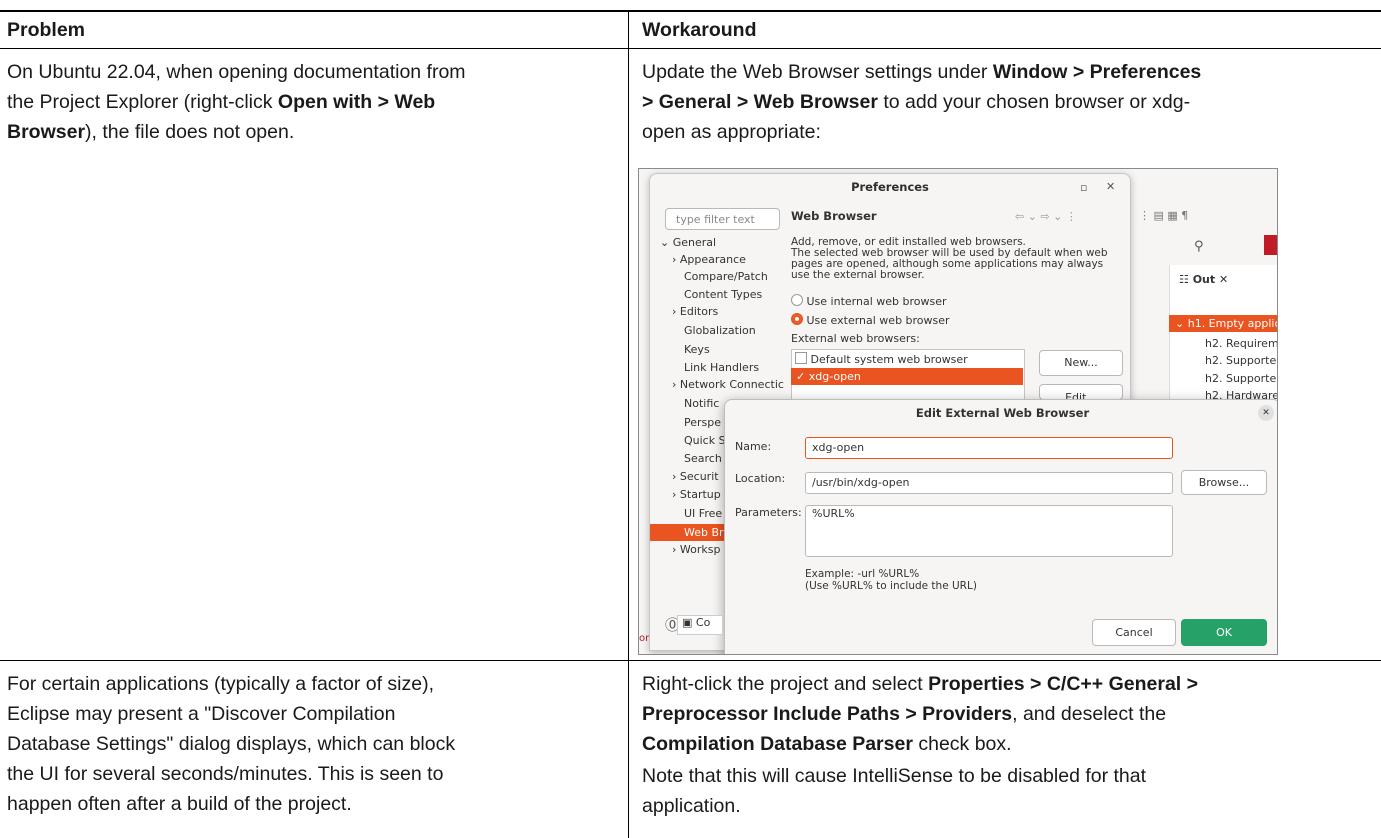  I want to click on tree-item: › Appearance, so click(709, 259).